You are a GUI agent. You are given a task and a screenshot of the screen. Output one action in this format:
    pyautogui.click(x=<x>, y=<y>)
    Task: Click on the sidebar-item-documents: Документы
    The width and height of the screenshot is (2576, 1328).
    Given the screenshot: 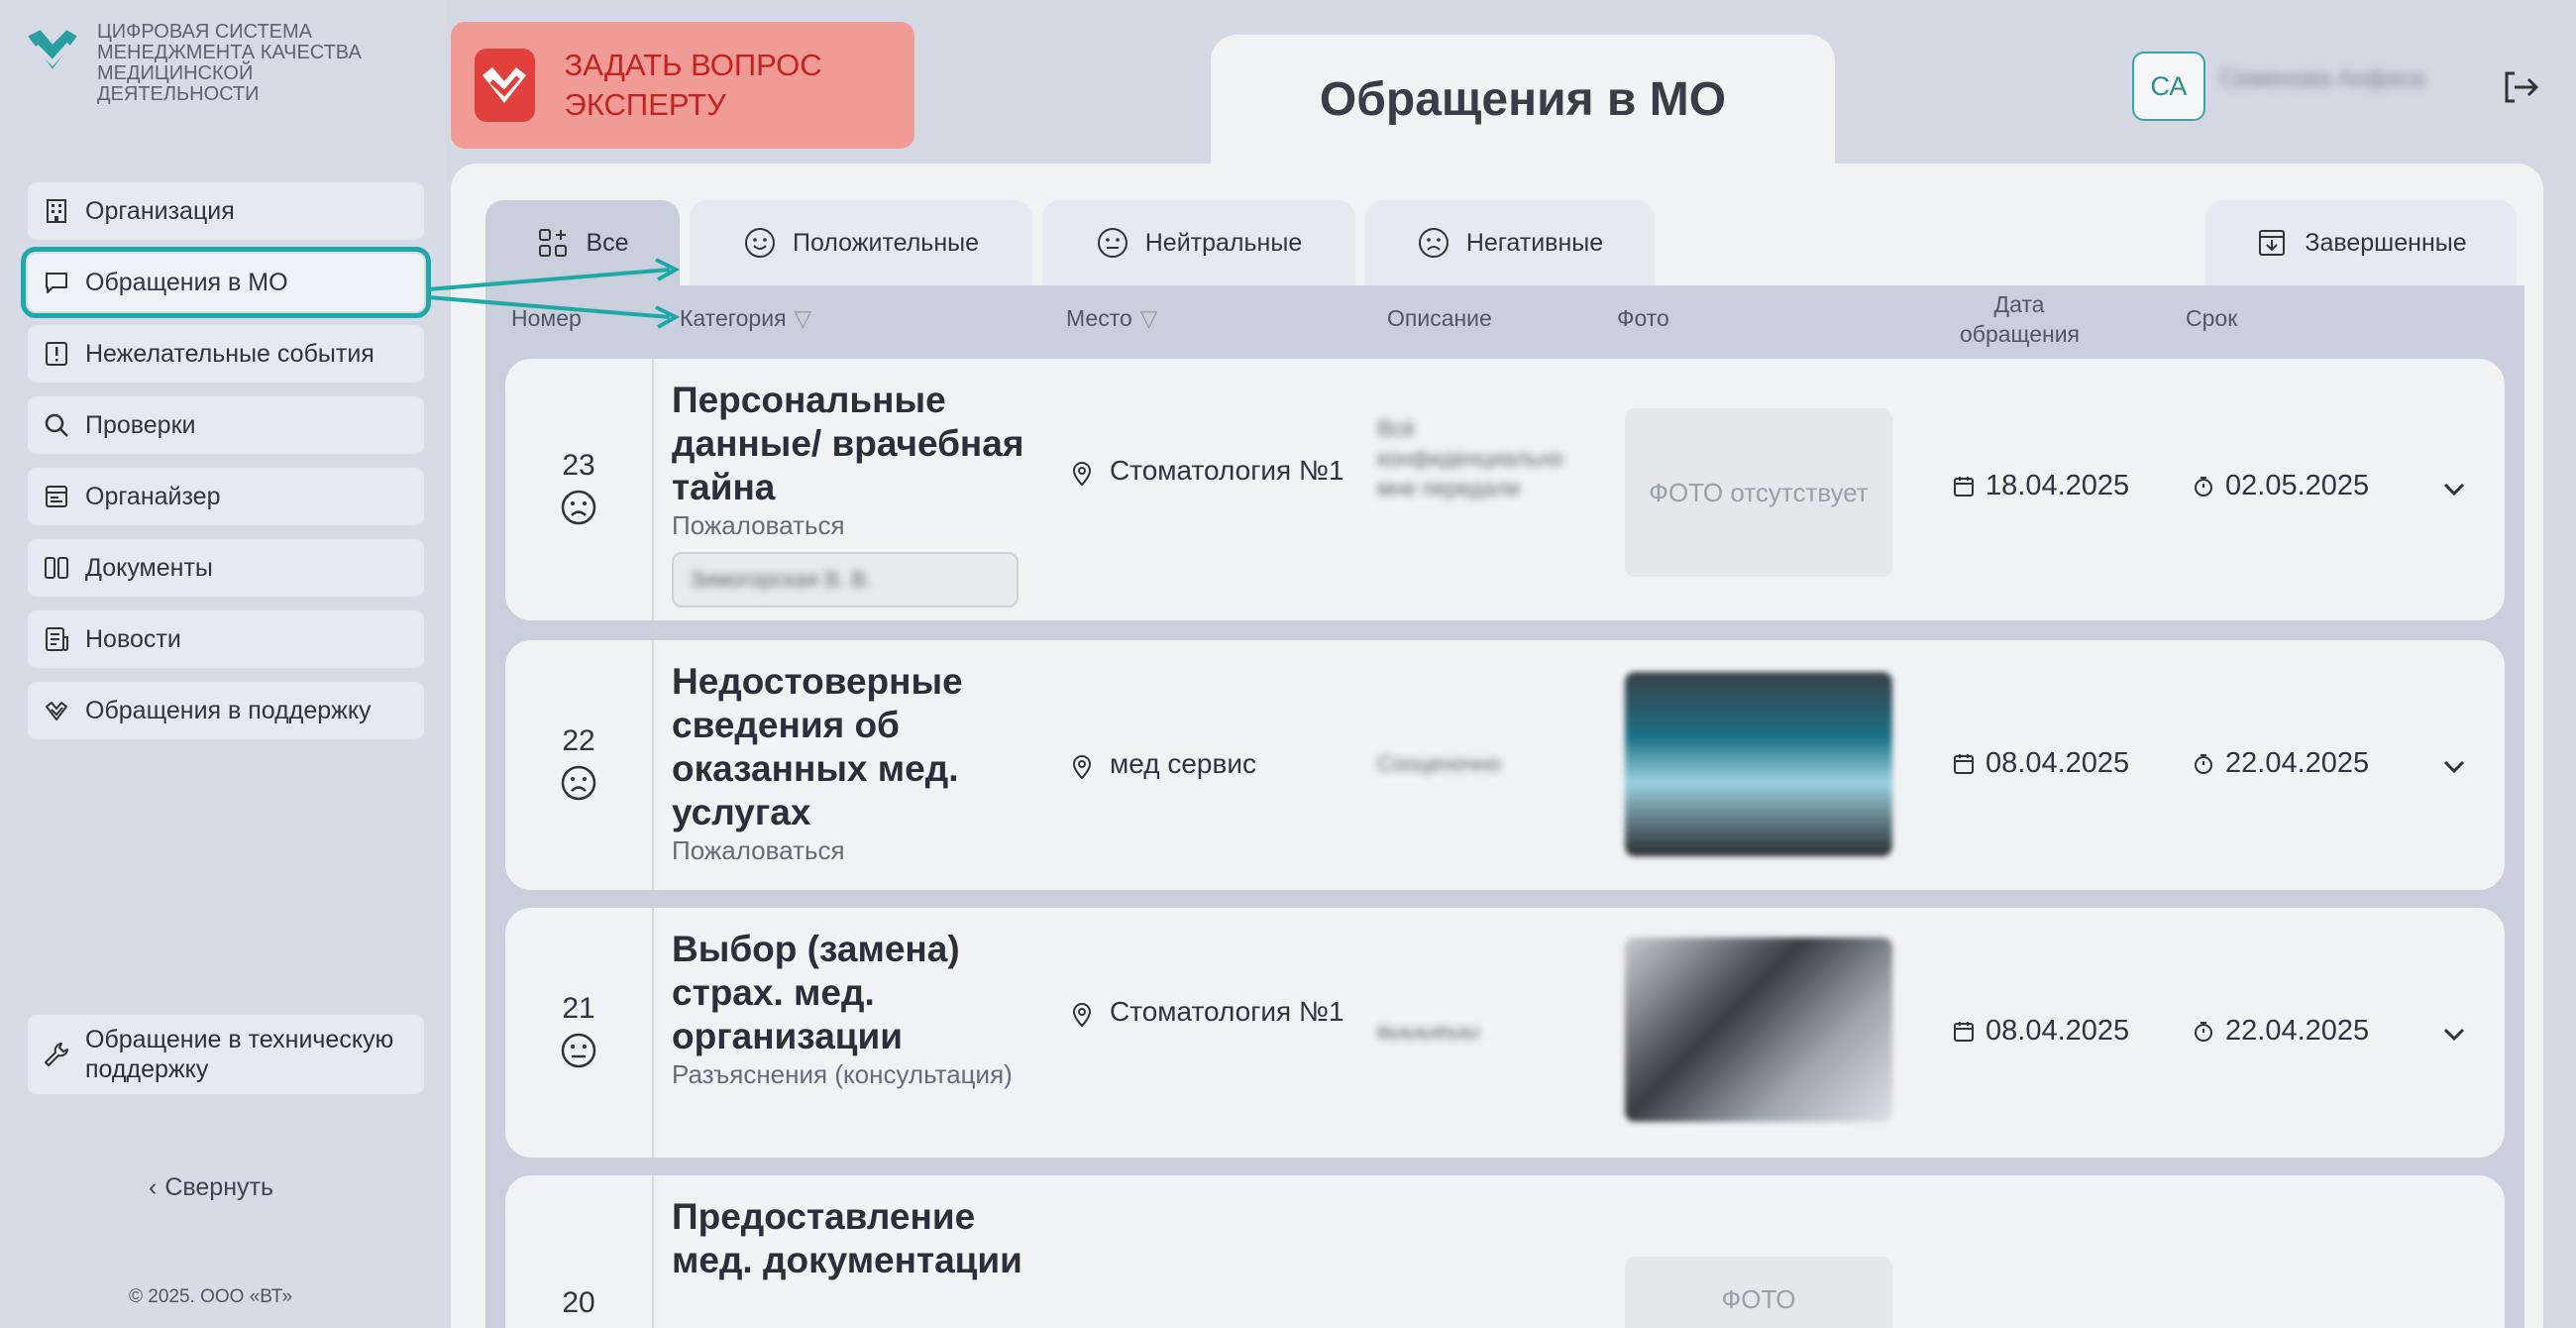 What is the action you would take?
    pyautogui.click(x=226, y=568)
    